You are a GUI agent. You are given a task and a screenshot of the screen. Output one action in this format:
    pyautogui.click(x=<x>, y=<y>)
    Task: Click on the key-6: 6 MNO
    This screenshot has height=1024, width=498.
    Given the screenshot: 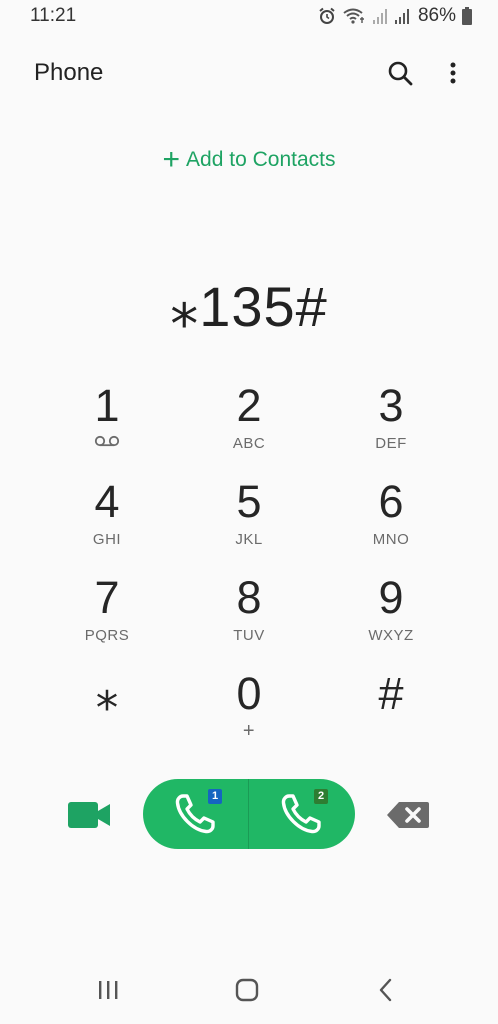 What is the action you would take?
    pyautogui.click(x=391, y=523)
    